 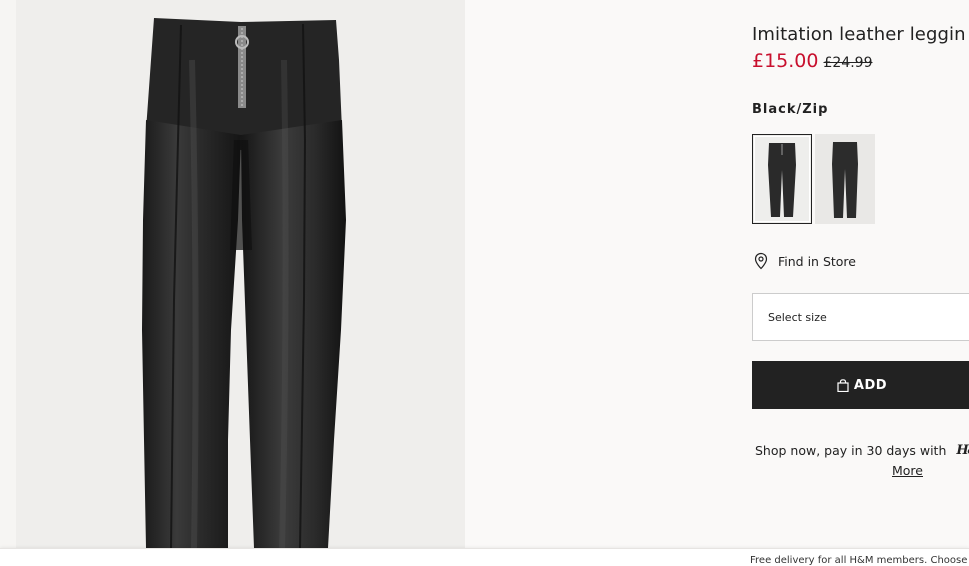 I want to click on hm-logo: H&M, so click(x=962, y=450).